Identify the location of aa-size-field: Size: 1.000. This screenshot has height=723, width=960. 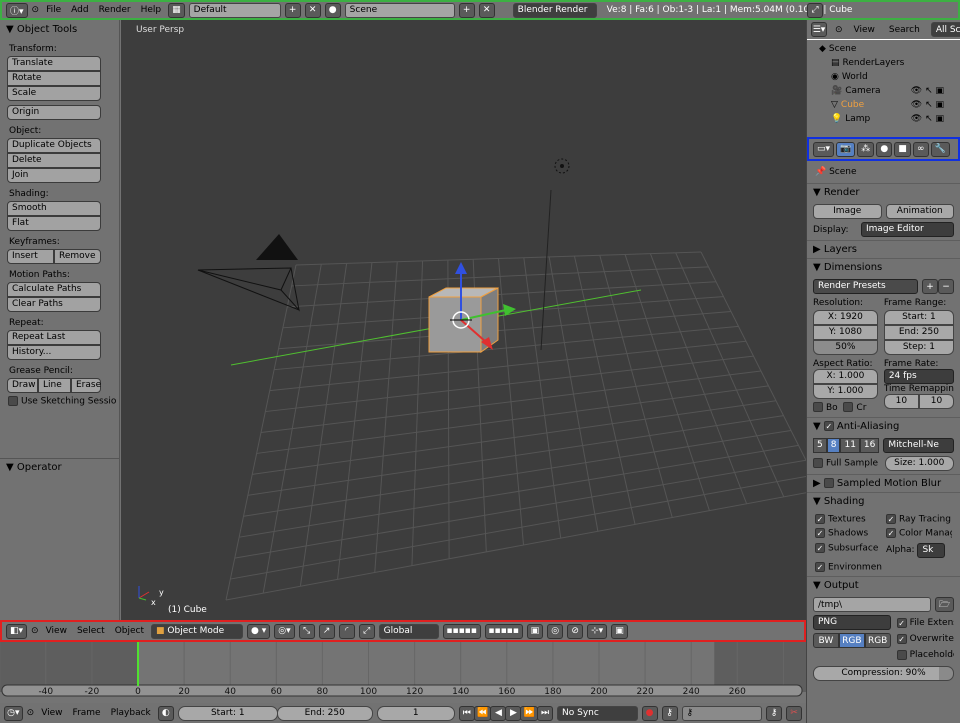
(919, 463).